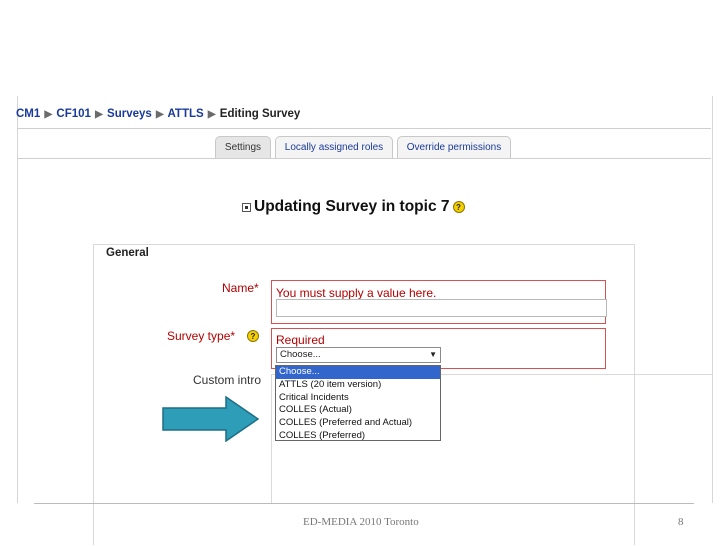  I want to click on name-error-message: You must supply a value here., so click(356, 293).